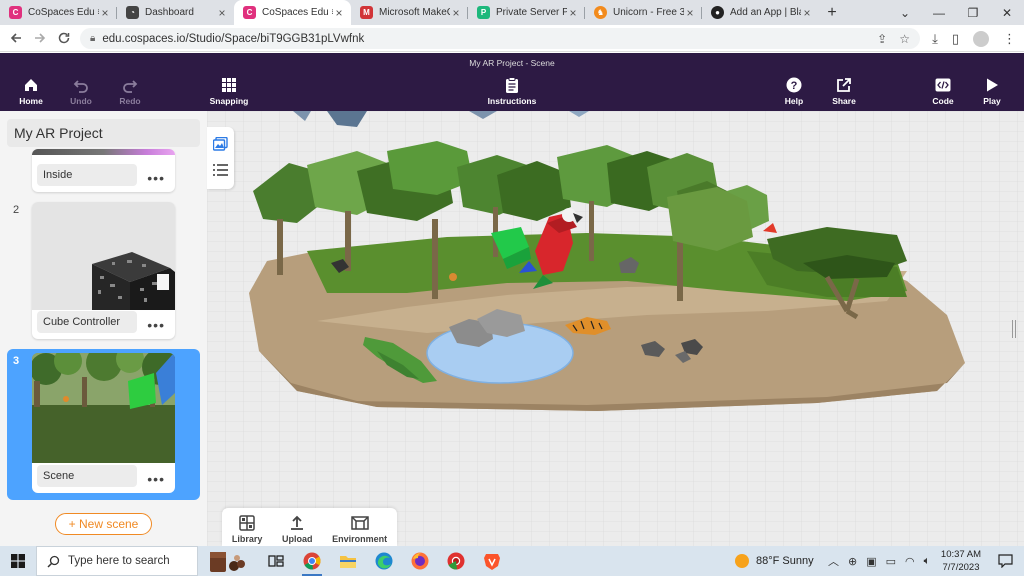  Describe the element at coordinates (1014, 329) in the screenshot. I see `panel-resize-handle` at that location.